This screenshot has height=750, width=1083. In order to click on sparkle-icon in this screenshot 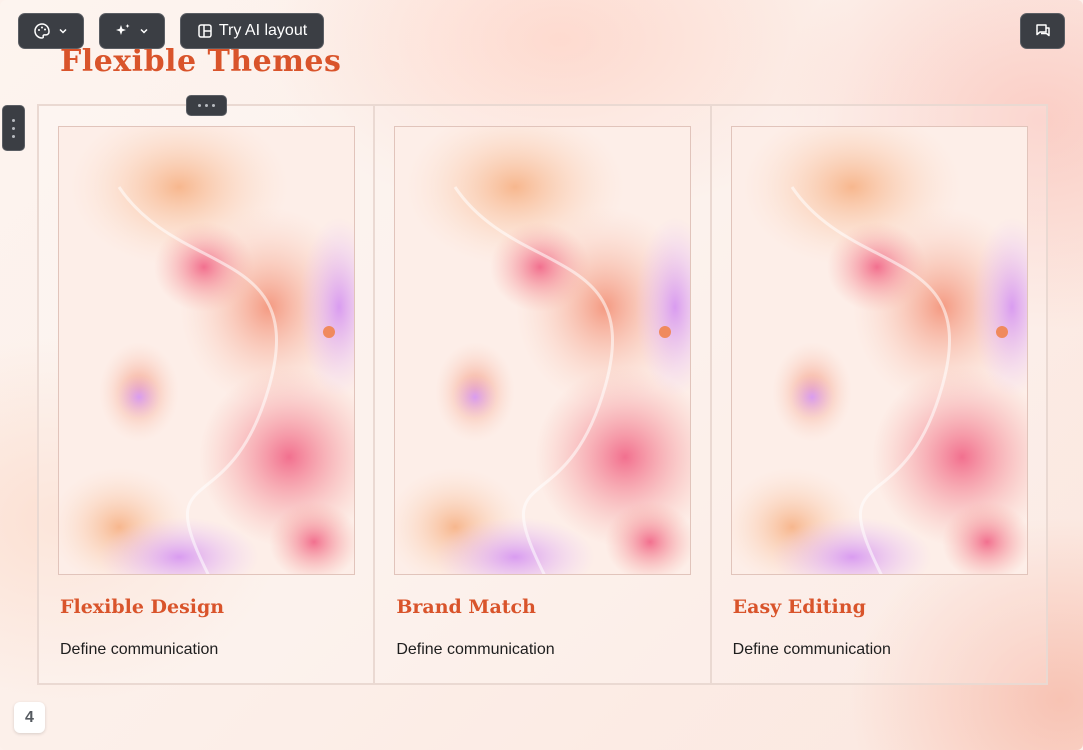, I will do `click(123, 31)`.